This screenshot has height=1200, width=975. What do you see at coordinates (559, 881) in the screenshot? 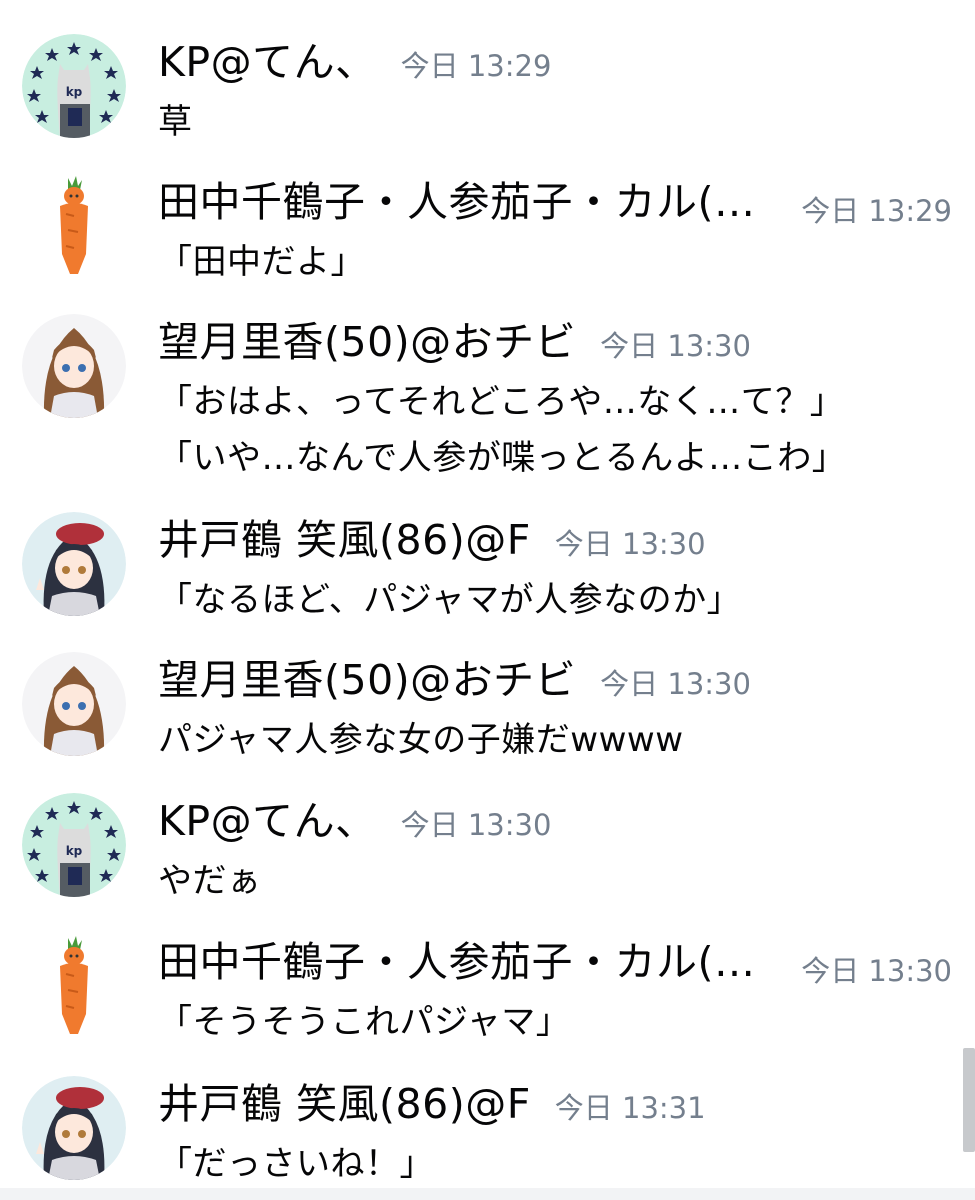
I see `message-content: やだぁ` at bounding box center [559, 881].